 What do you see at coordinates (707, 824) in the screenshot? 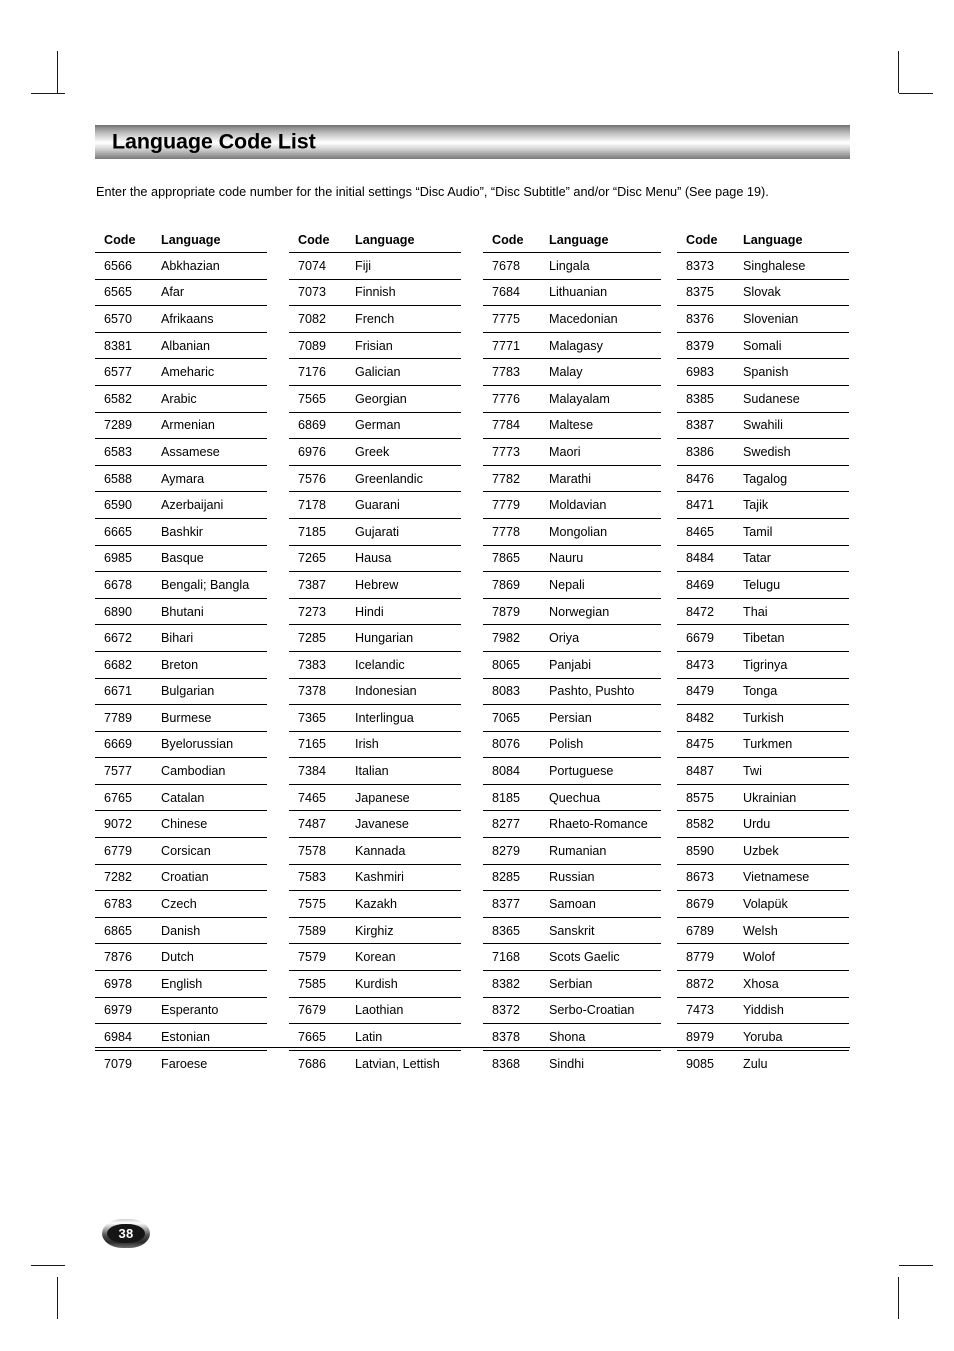
I see `language-code-cell: 8582` at bounding box center [707, 824].